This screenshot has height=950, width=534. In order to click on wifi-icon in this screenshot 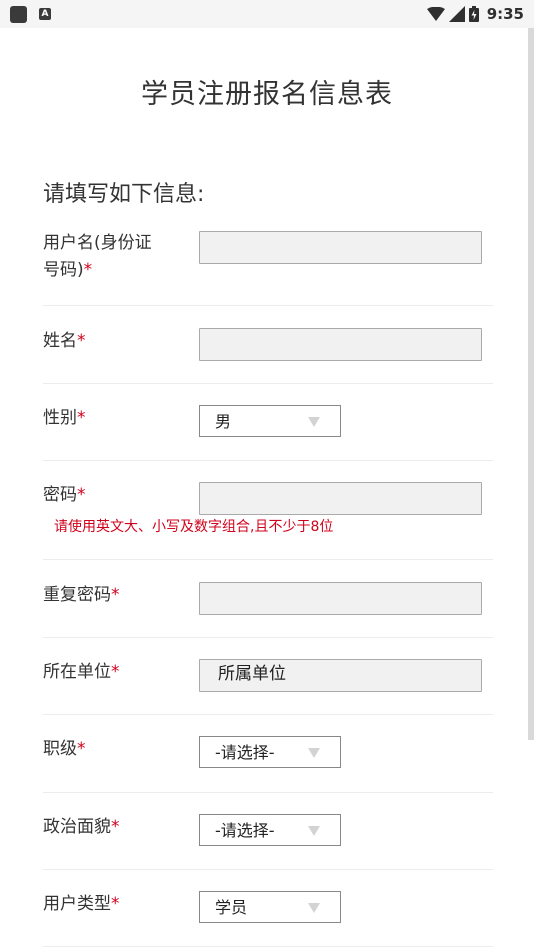, I will do `click(435, 14)`.